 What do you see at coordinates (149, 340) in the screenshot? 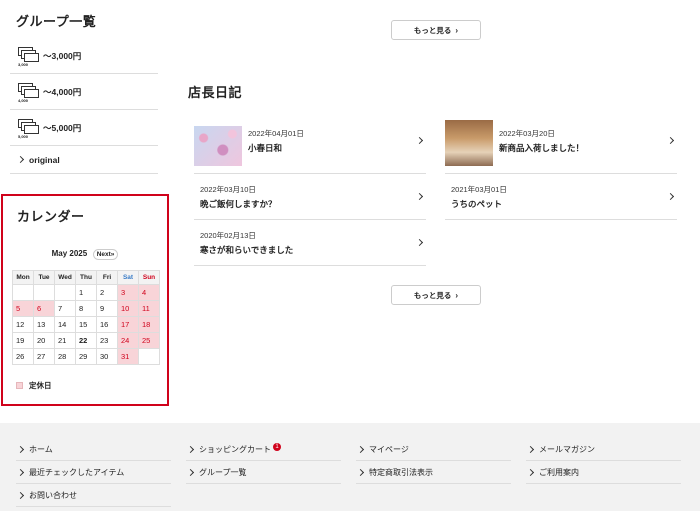
I see `calendar-day: 25` at bounding box center [149, 340].